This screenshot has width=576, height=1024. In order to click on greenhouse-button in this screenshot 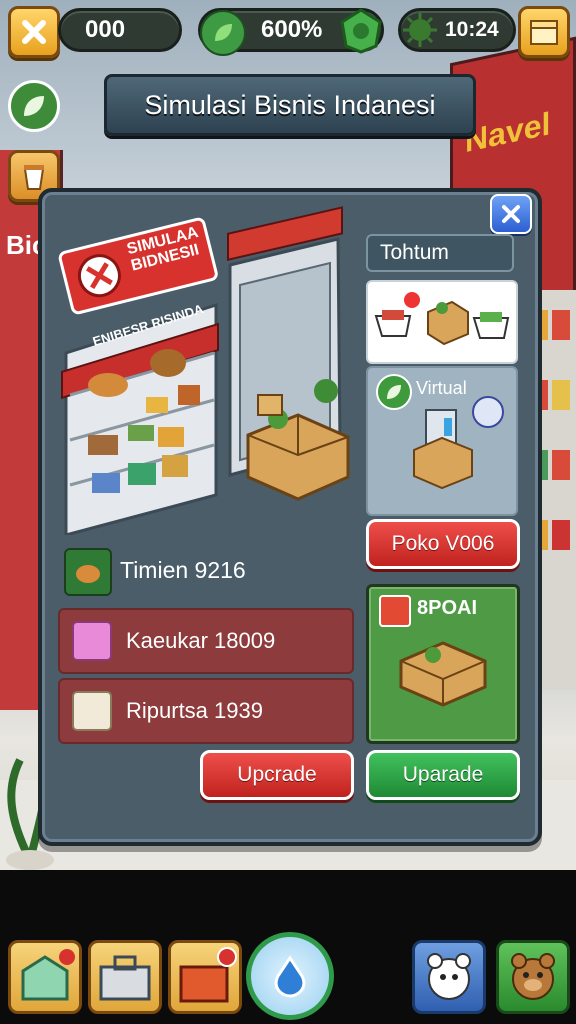, I will do `click(45, 977)`.